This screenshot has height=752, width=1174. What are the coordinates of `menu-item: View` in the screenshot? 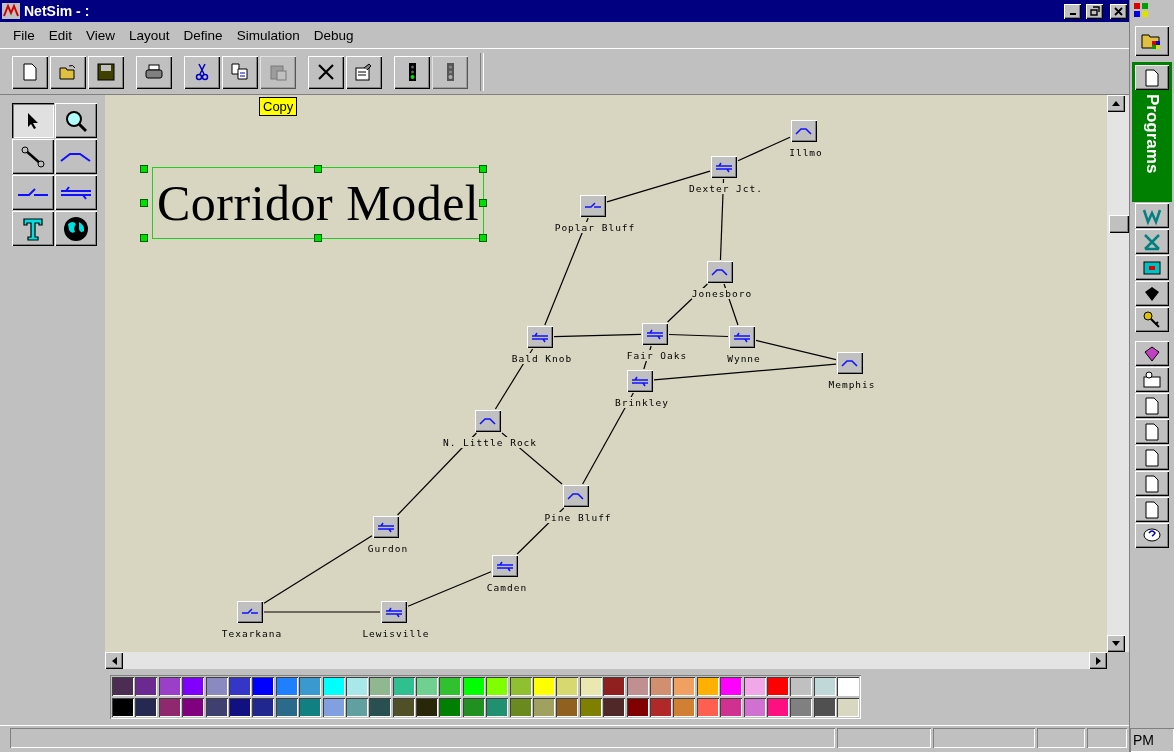 It's located at (101, 35).